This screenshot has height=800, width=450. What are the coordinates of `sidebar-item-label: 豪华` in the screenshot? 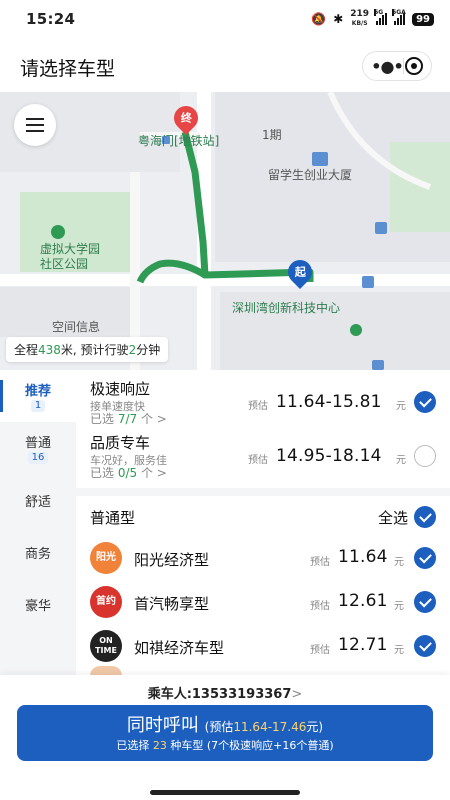 It's located at (37, 606).